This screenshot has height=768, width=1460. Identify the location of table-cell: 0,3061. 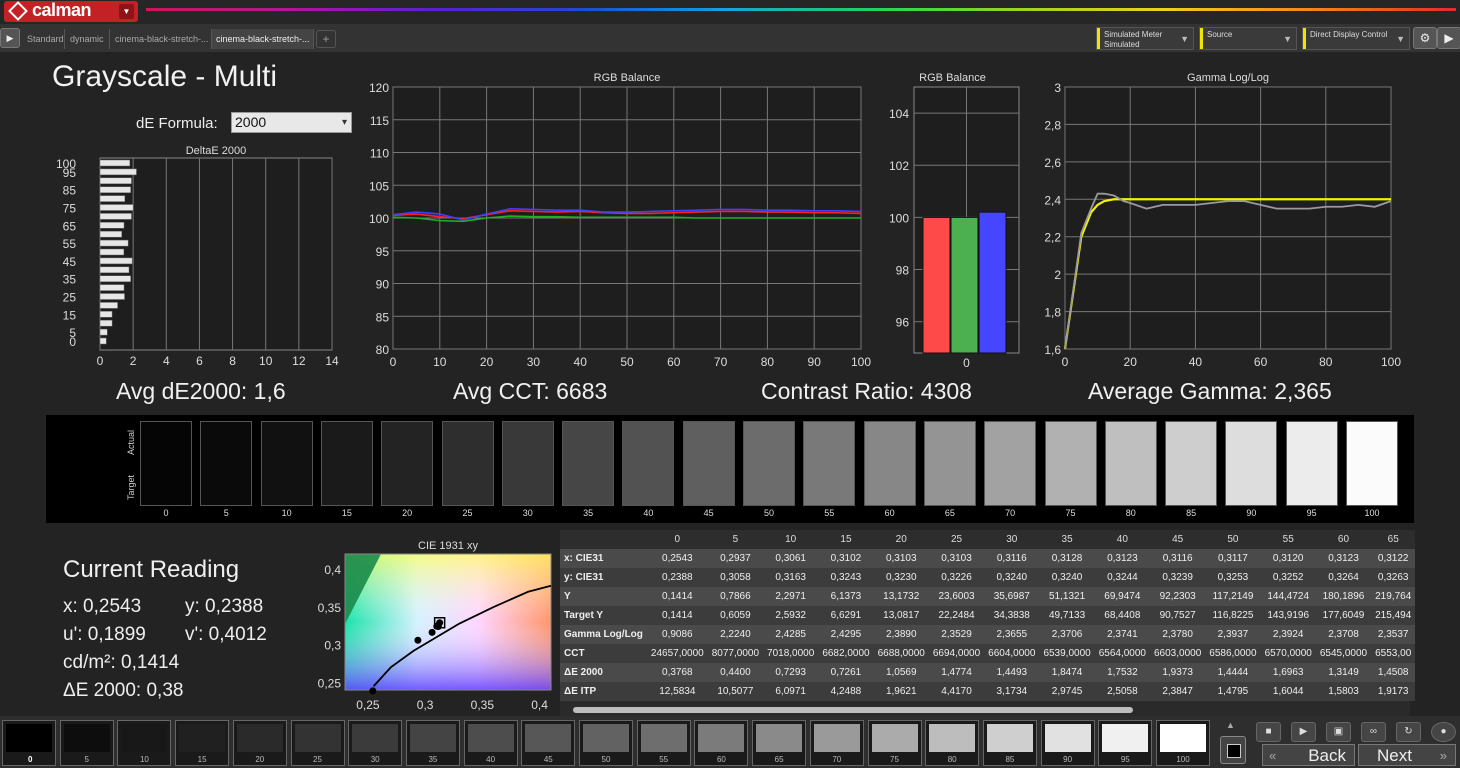
(790, 558).